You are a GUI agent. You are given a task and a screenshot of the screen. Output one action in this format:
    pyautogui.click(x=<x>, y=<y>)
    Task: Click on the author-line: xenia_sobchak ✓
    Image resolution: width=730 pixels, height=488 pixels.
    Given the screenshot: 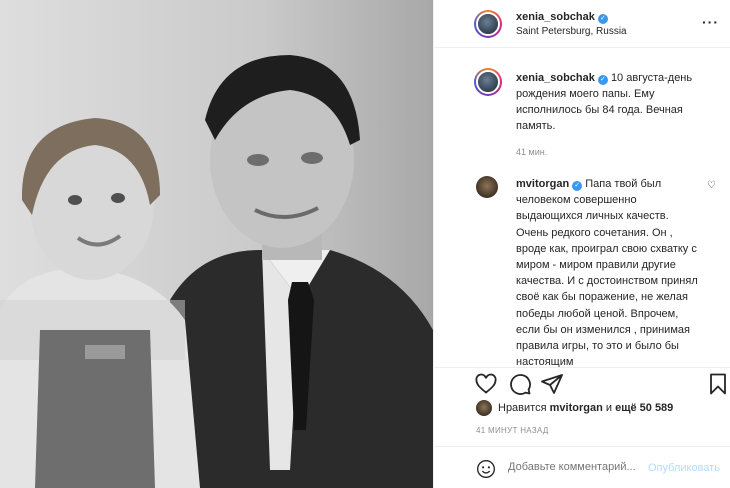 What is the action you would take?
    pyautogui.click(x=562, y=17)
    